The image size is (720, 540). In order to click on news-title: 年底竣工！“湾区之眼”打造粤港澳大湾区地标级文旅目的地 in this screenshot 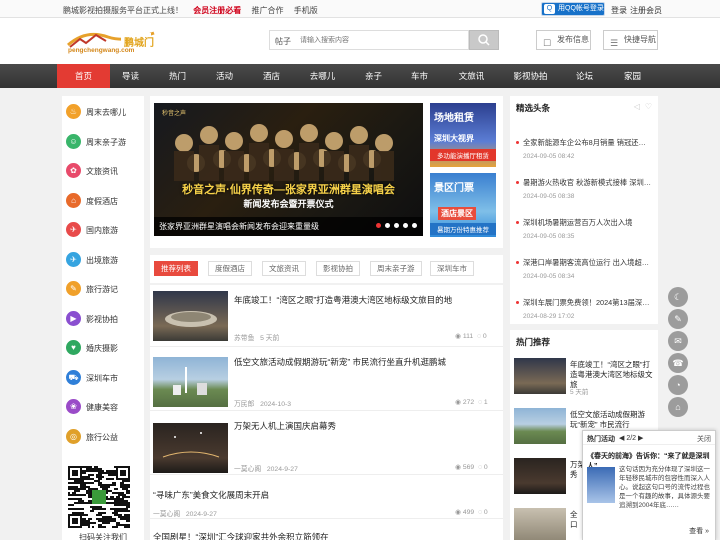, I will do `click(365, 300)`.